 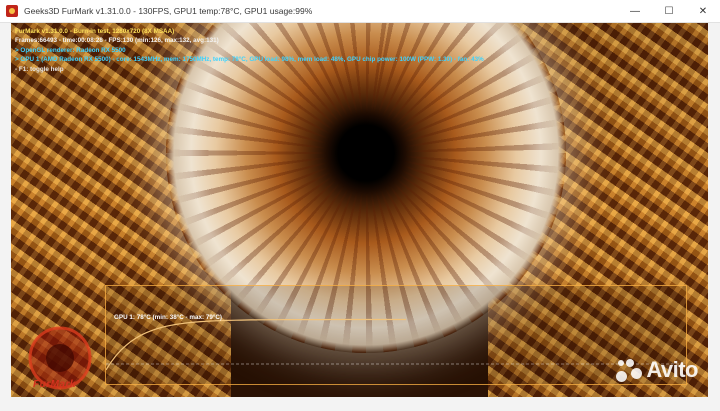 I want to click on window-controls: — ☐ ✕, so click(x=669, y=11).